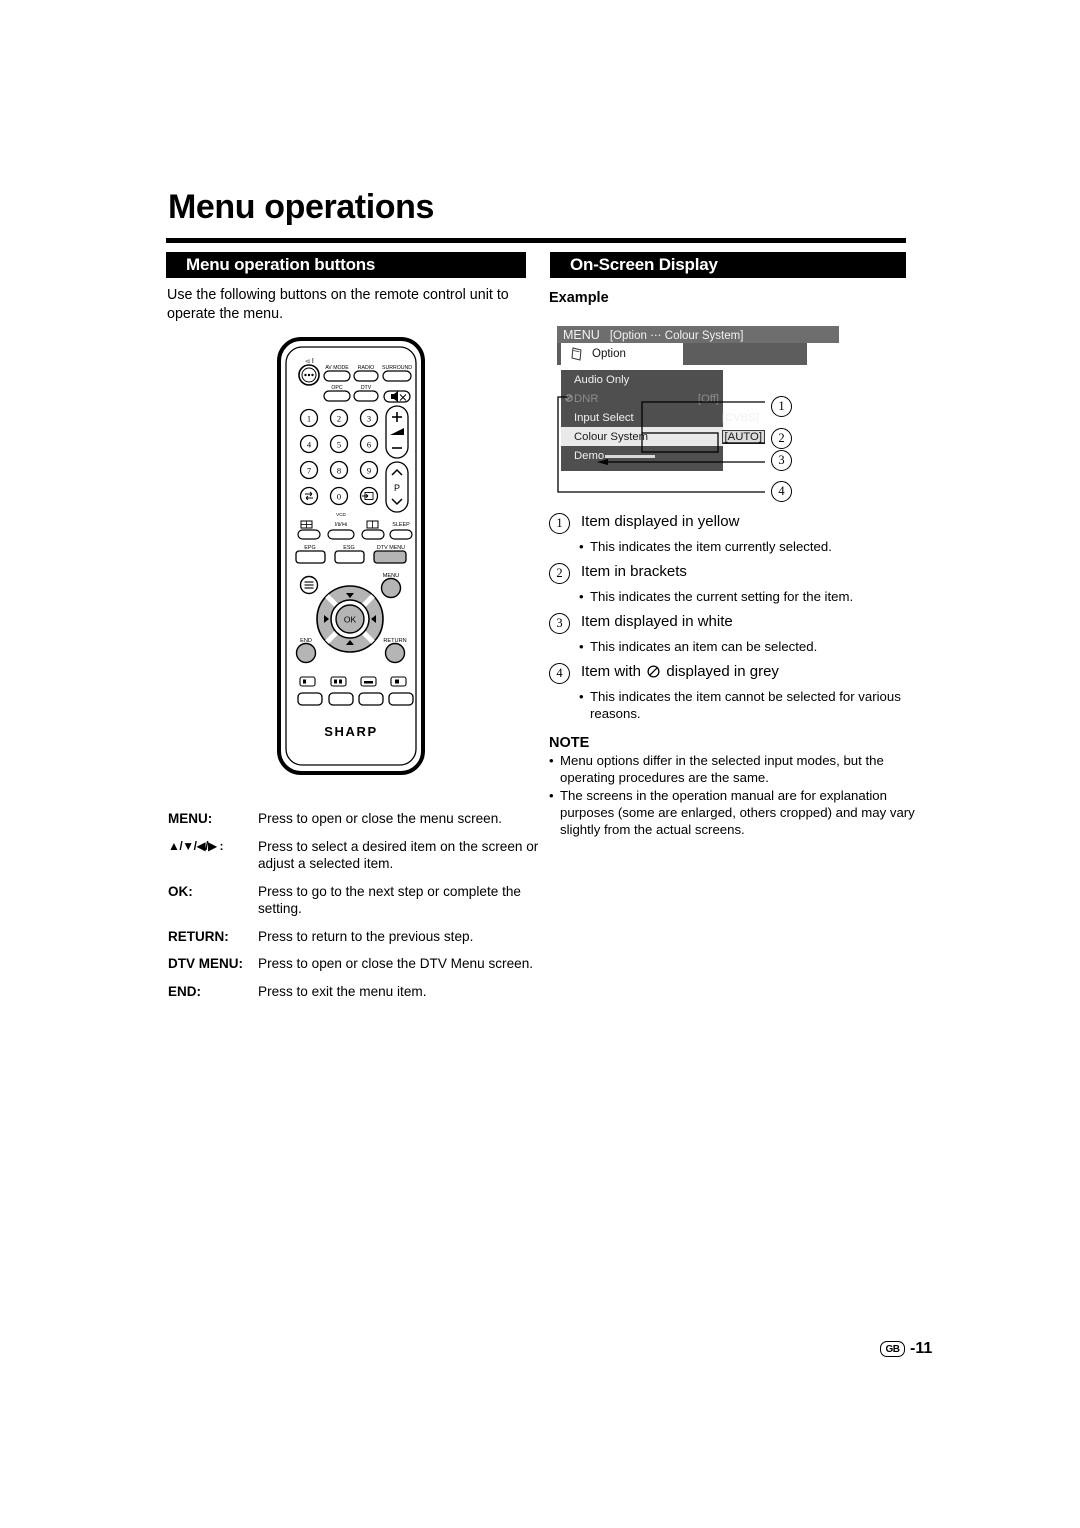  What do you see at coordinates (366, 388) in the screenshot?
I see `svg-text: DTV` at bounding box center [366, 388].